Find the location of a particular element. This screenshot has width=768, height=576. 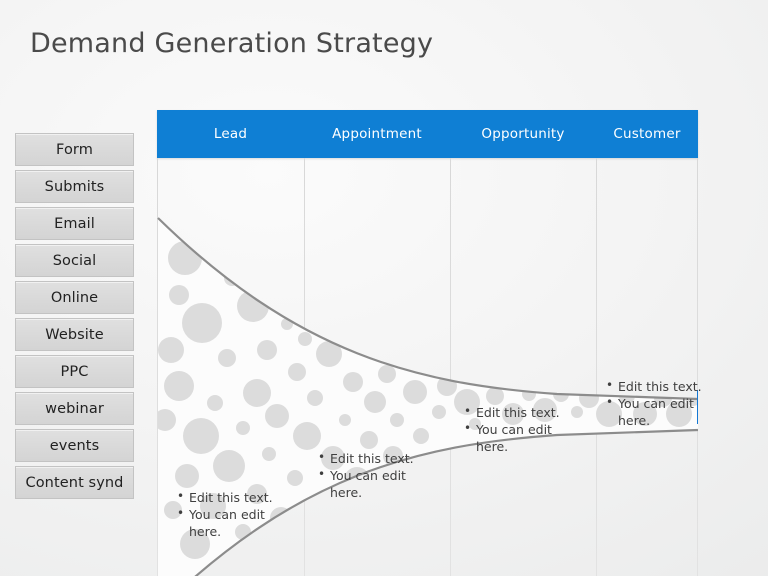

stage-header-label: Lead is located at coordinates (230, 134).